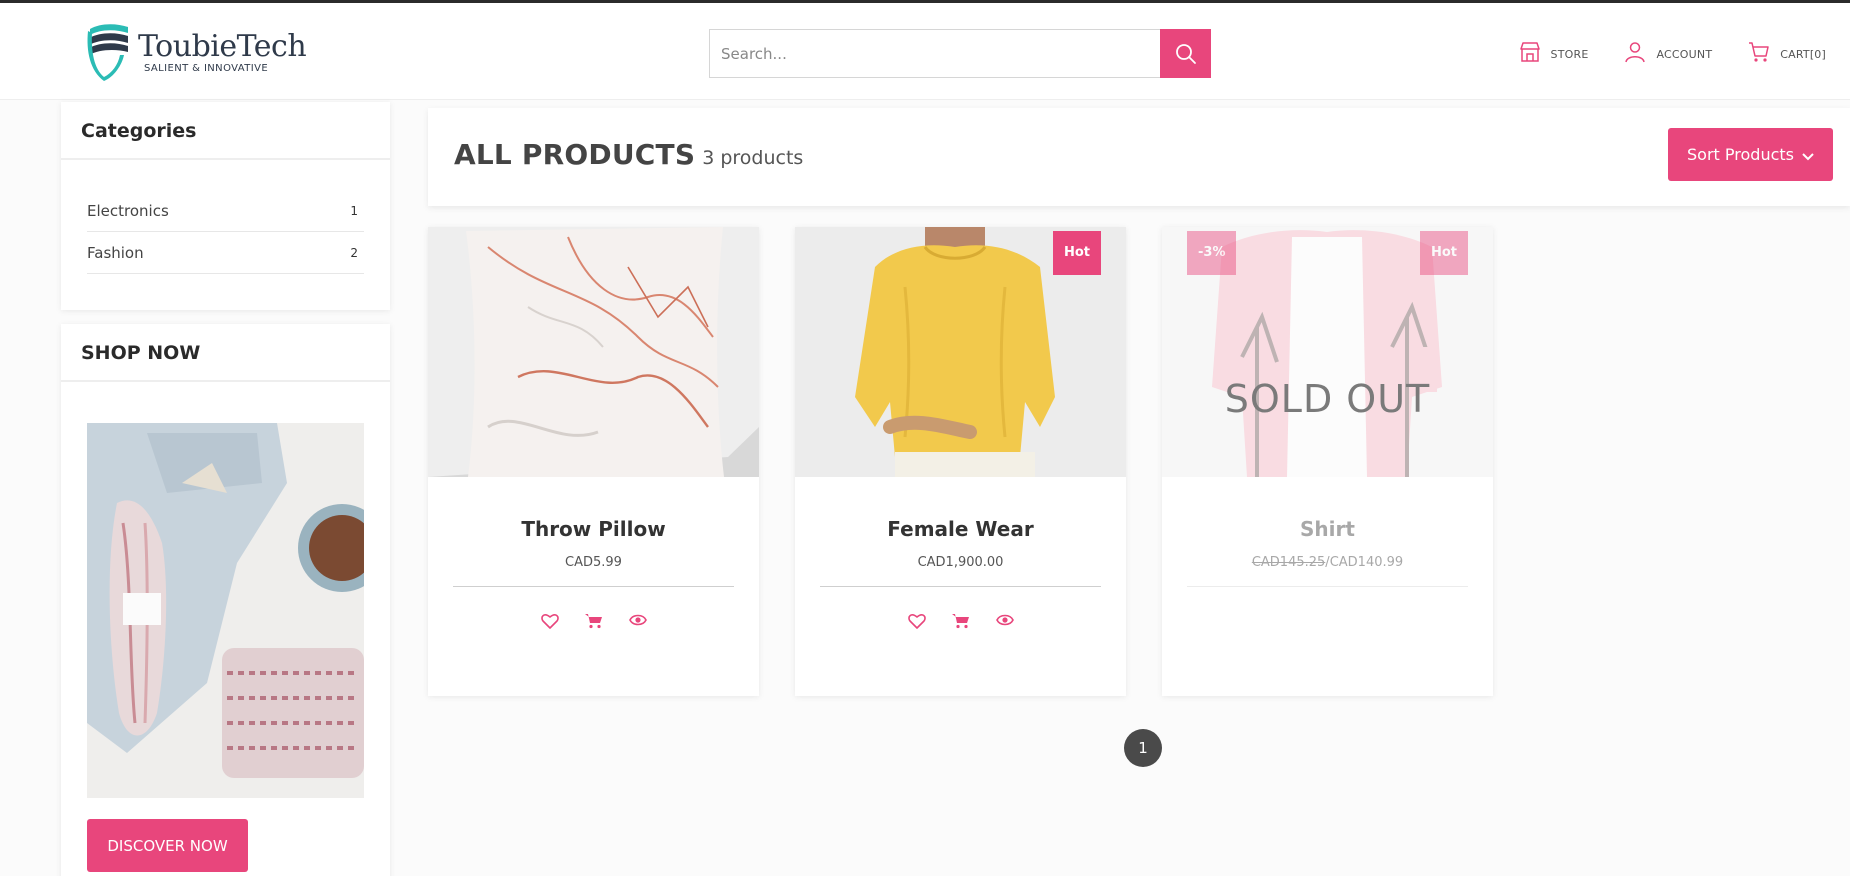  I want to click on brand-tagline: SALIENT & INNOVATIVE, so click(206, 68).